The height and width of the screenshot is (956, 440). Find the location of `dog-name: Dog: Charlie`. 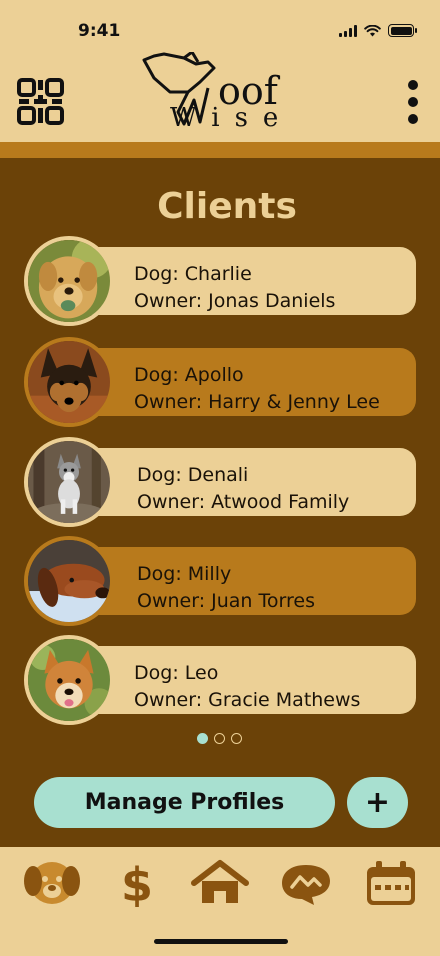

dog-name: Dog: Charlie is located at coordinates (193, 274).